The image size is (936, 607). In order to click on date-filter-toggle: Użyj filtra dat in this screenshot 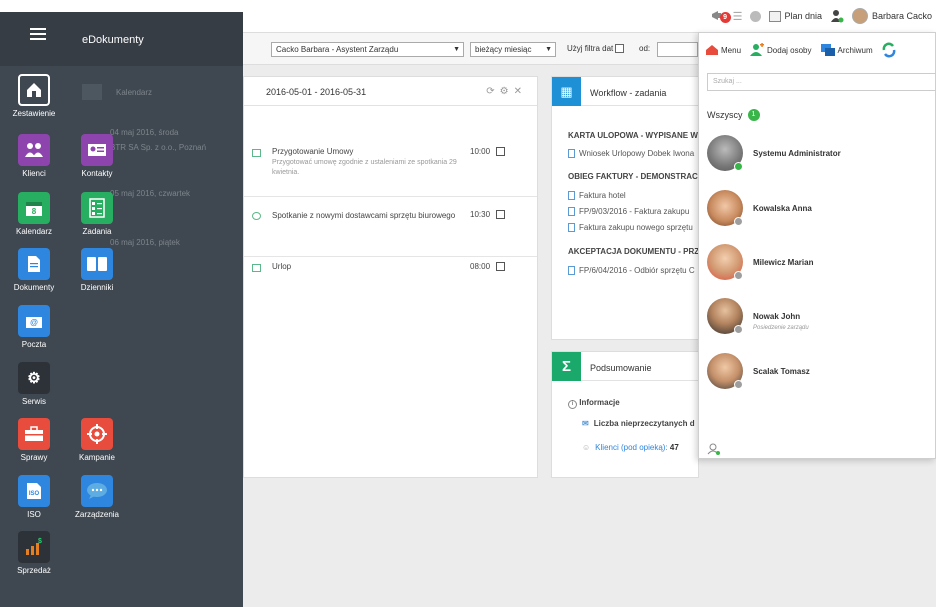, I will do `click(596, 49)`.